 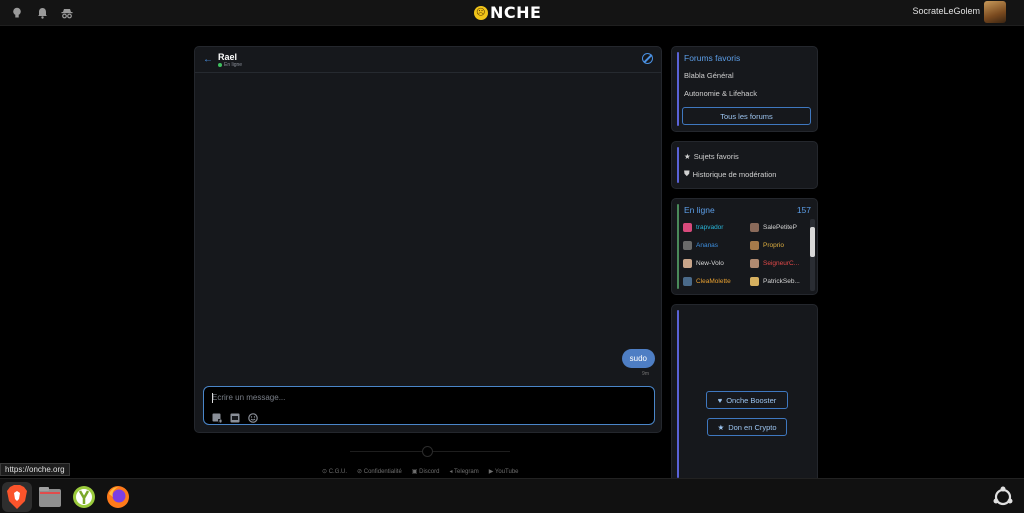 I want to click on support-panel: ♥ Onche Booster ★ Don en Crypto, so click(x=744, y=394).